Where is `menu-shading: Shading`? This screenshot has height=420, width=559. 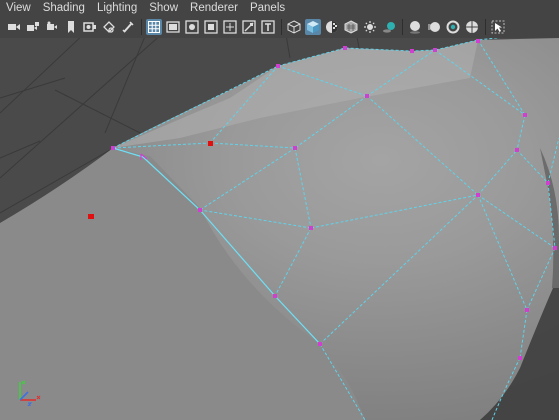
menu-shading: Shading is located at coordinates (64, 8).